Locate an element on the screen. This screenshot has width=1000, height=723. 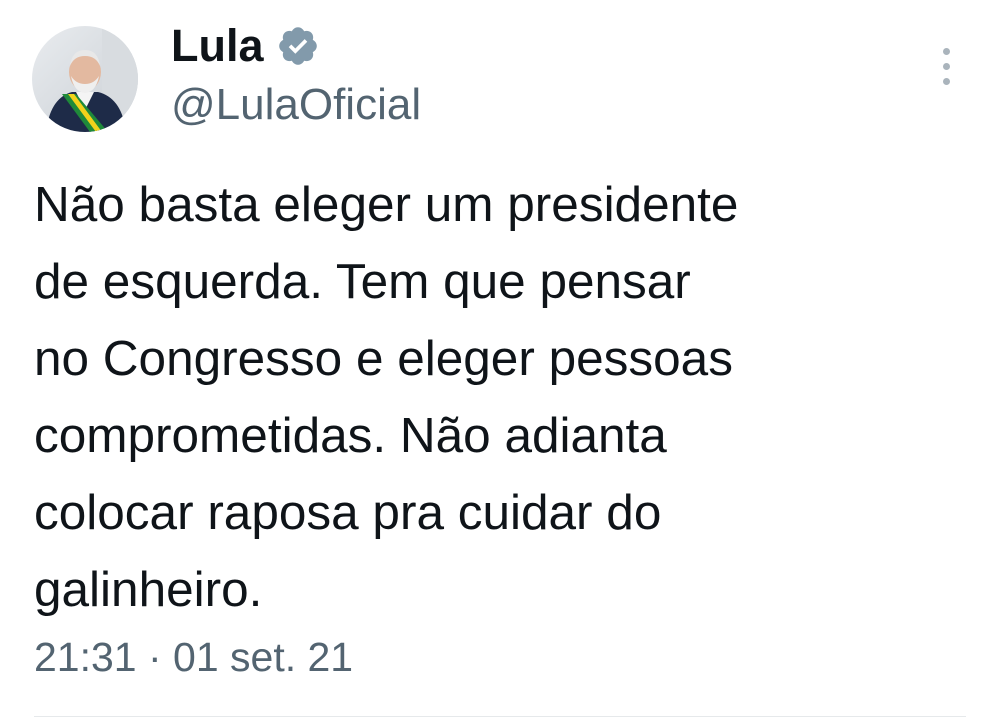
more-vertical-icon is located at coordinates (946, 72).